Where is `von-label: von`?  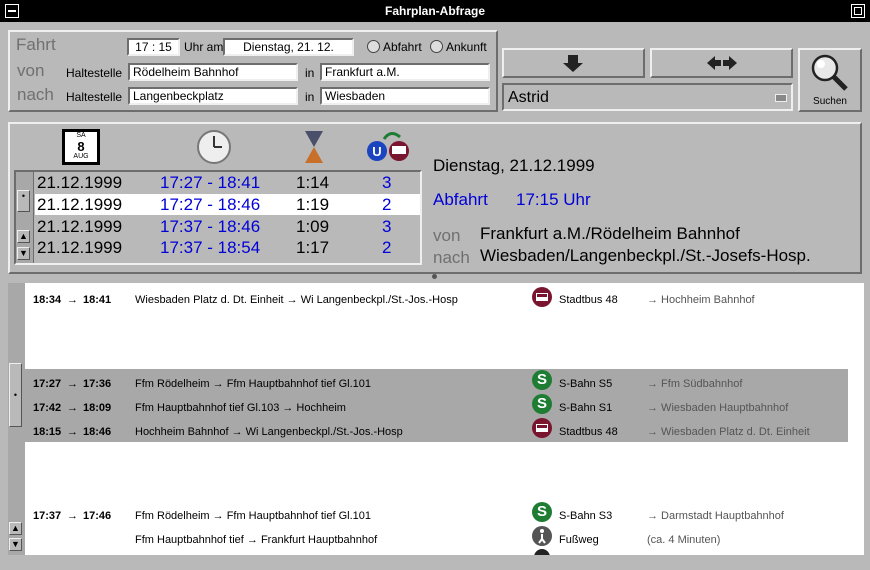 von-label: von is located at coordinates (31, 70).